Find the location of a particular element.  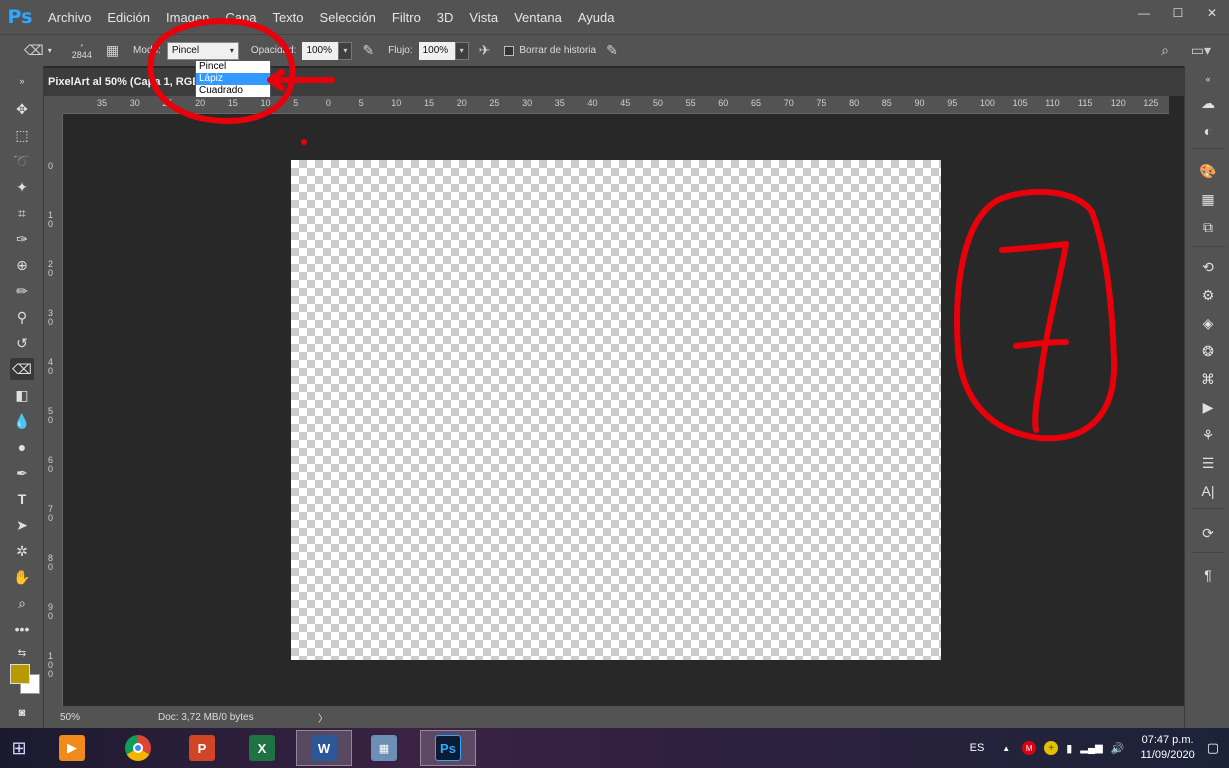

dodge-tool-icon: ● is located at coordinates (22, 447).